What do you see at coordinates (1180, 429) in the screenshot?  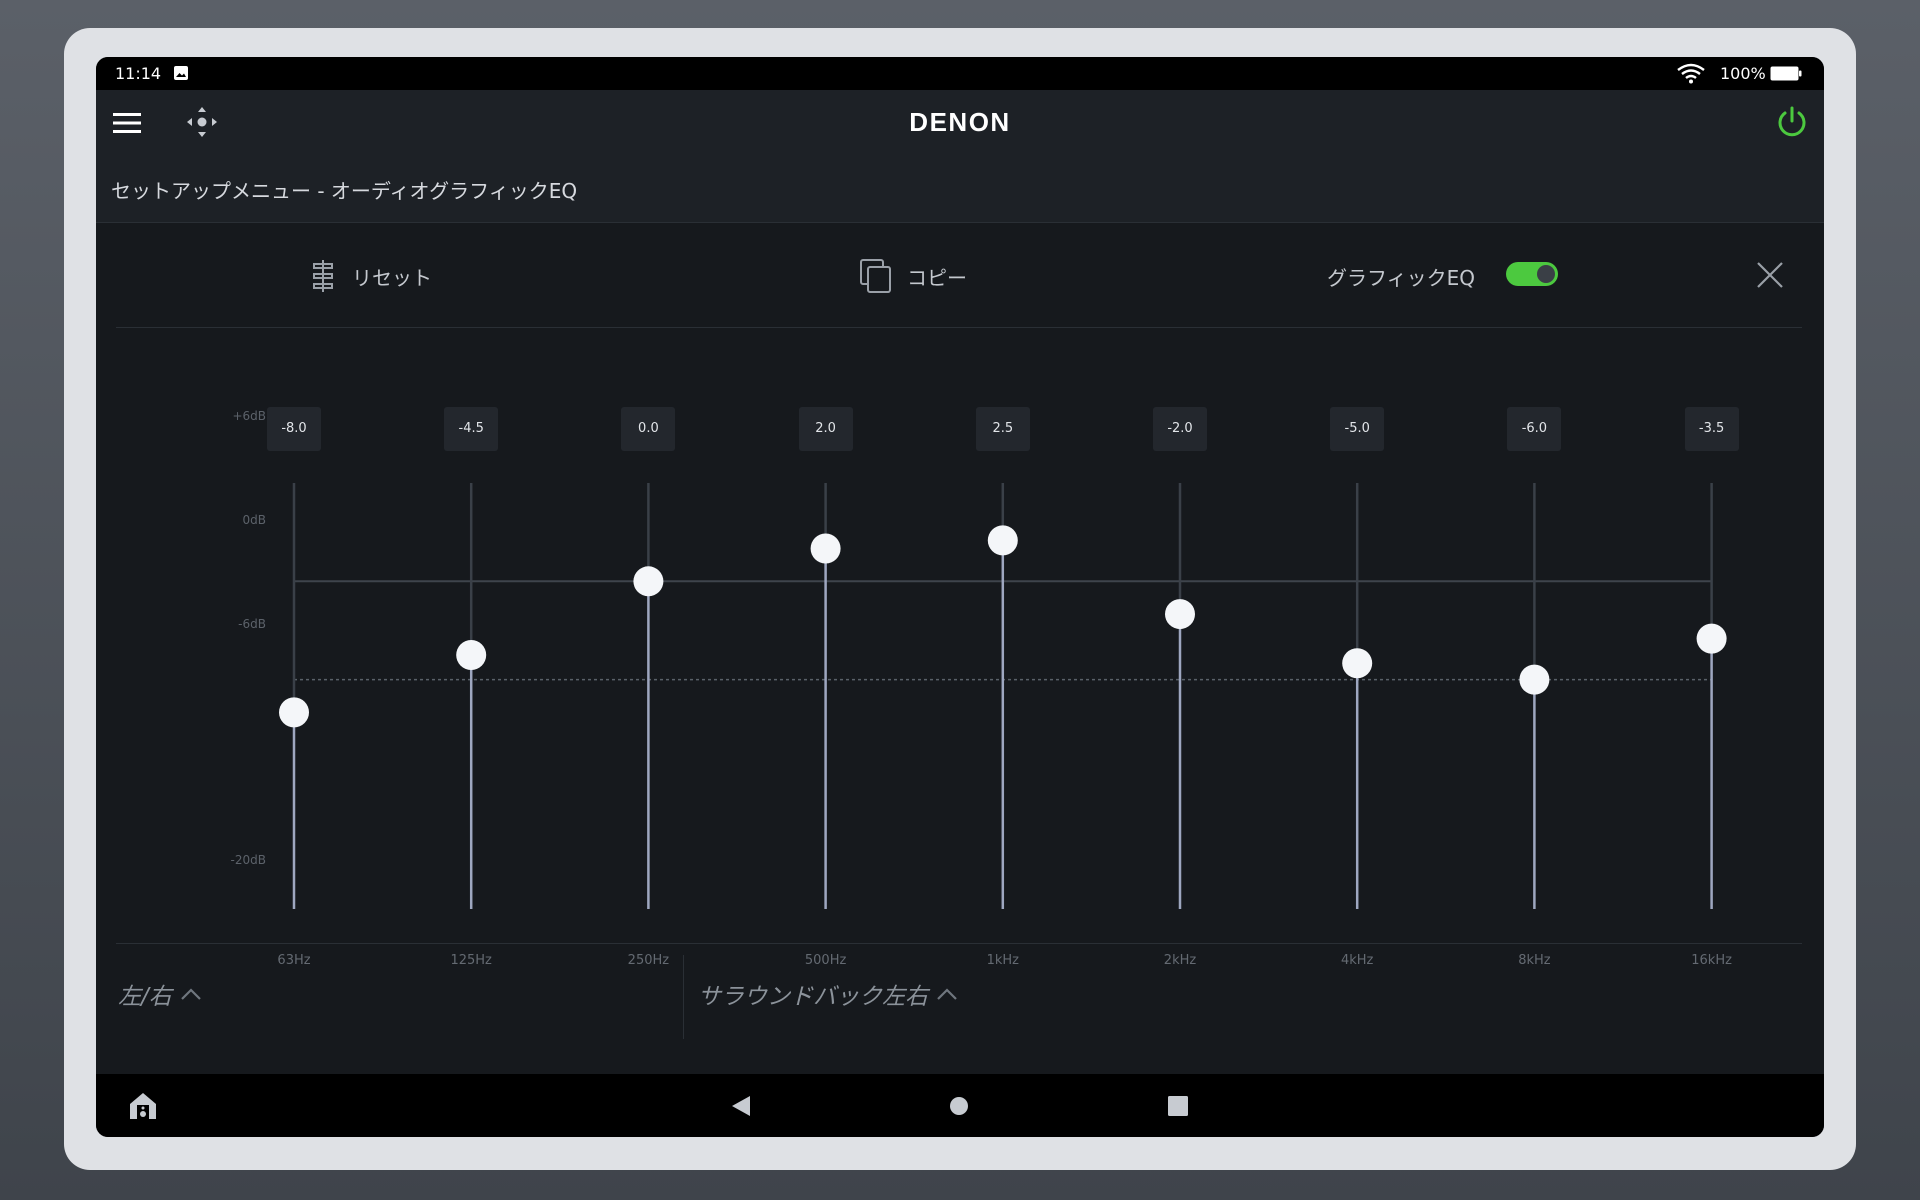 I see `band-value-2khz: -2.0` at bounding box center [1180, 429].